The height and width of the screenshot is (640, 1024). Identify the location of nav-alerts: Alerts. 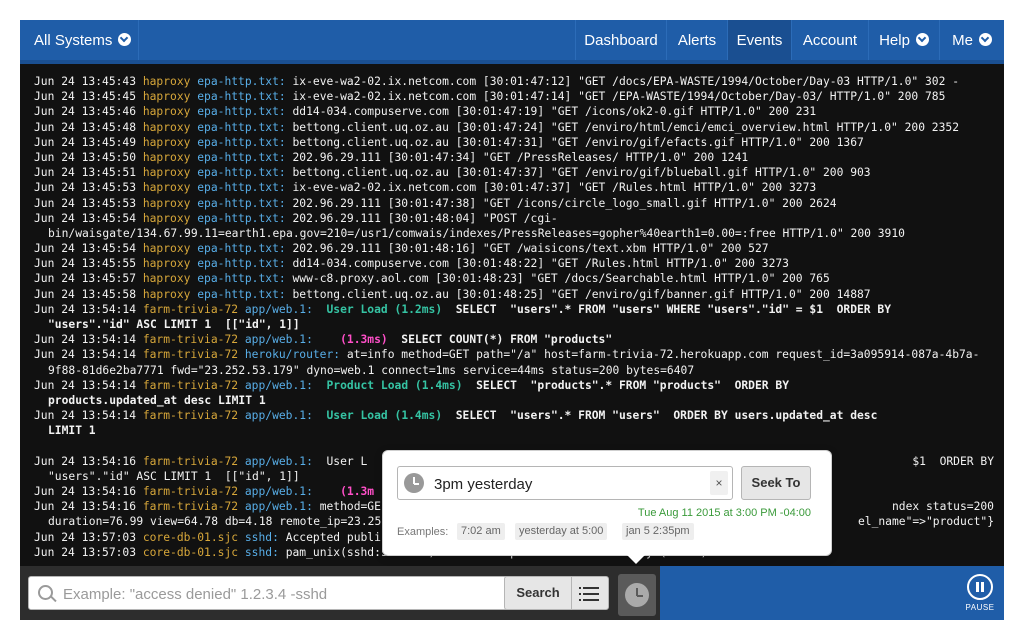
(697, 40).